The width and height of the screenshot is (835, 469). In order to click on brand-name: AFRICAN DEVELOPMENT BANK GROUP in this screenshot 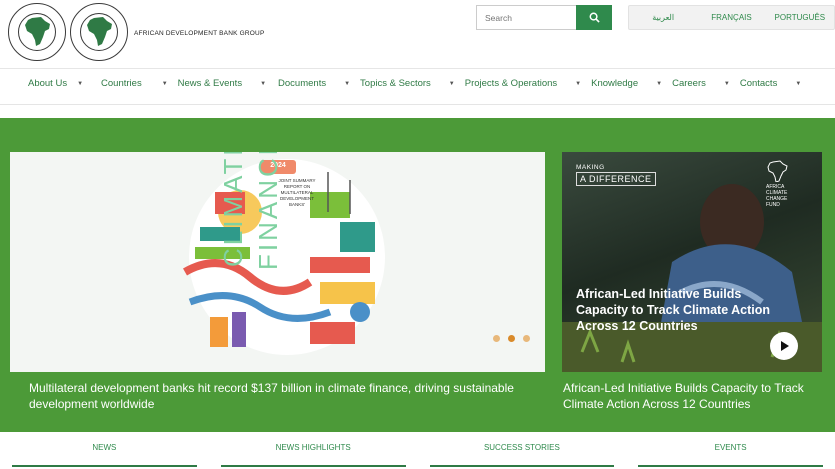, I will do `click(199, 33)`.